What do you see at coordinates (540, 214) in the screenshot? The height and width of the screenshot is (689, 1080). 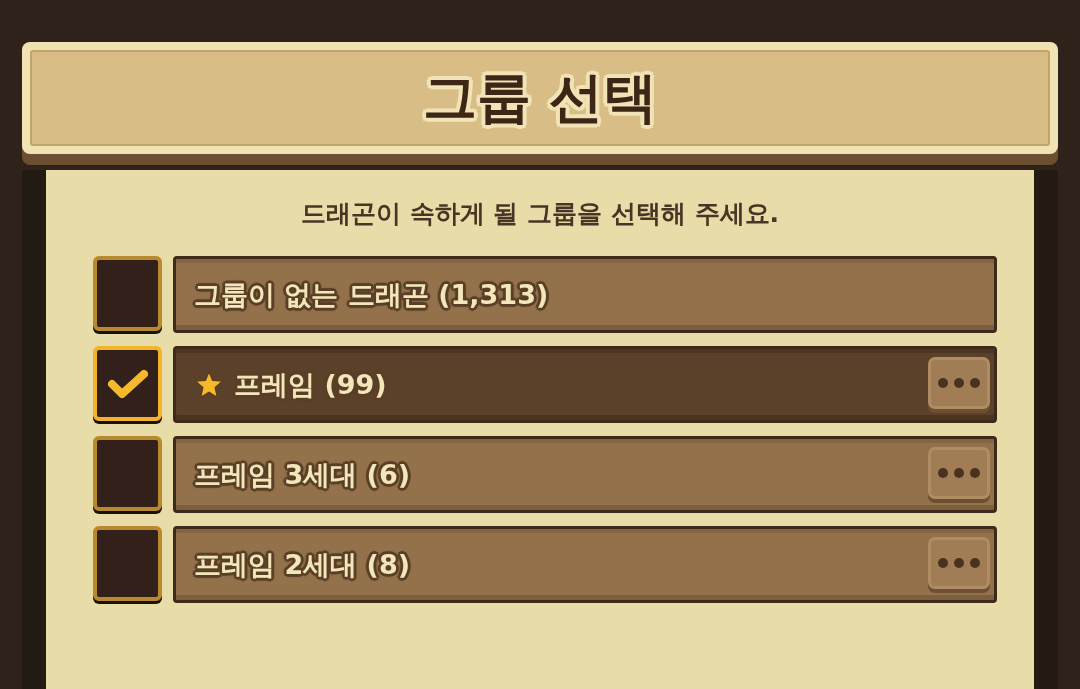 I see `instruction-text: 드래곤이 속하게 될 그룹을 선택해 주세요.` at bounding box center [540, 214].